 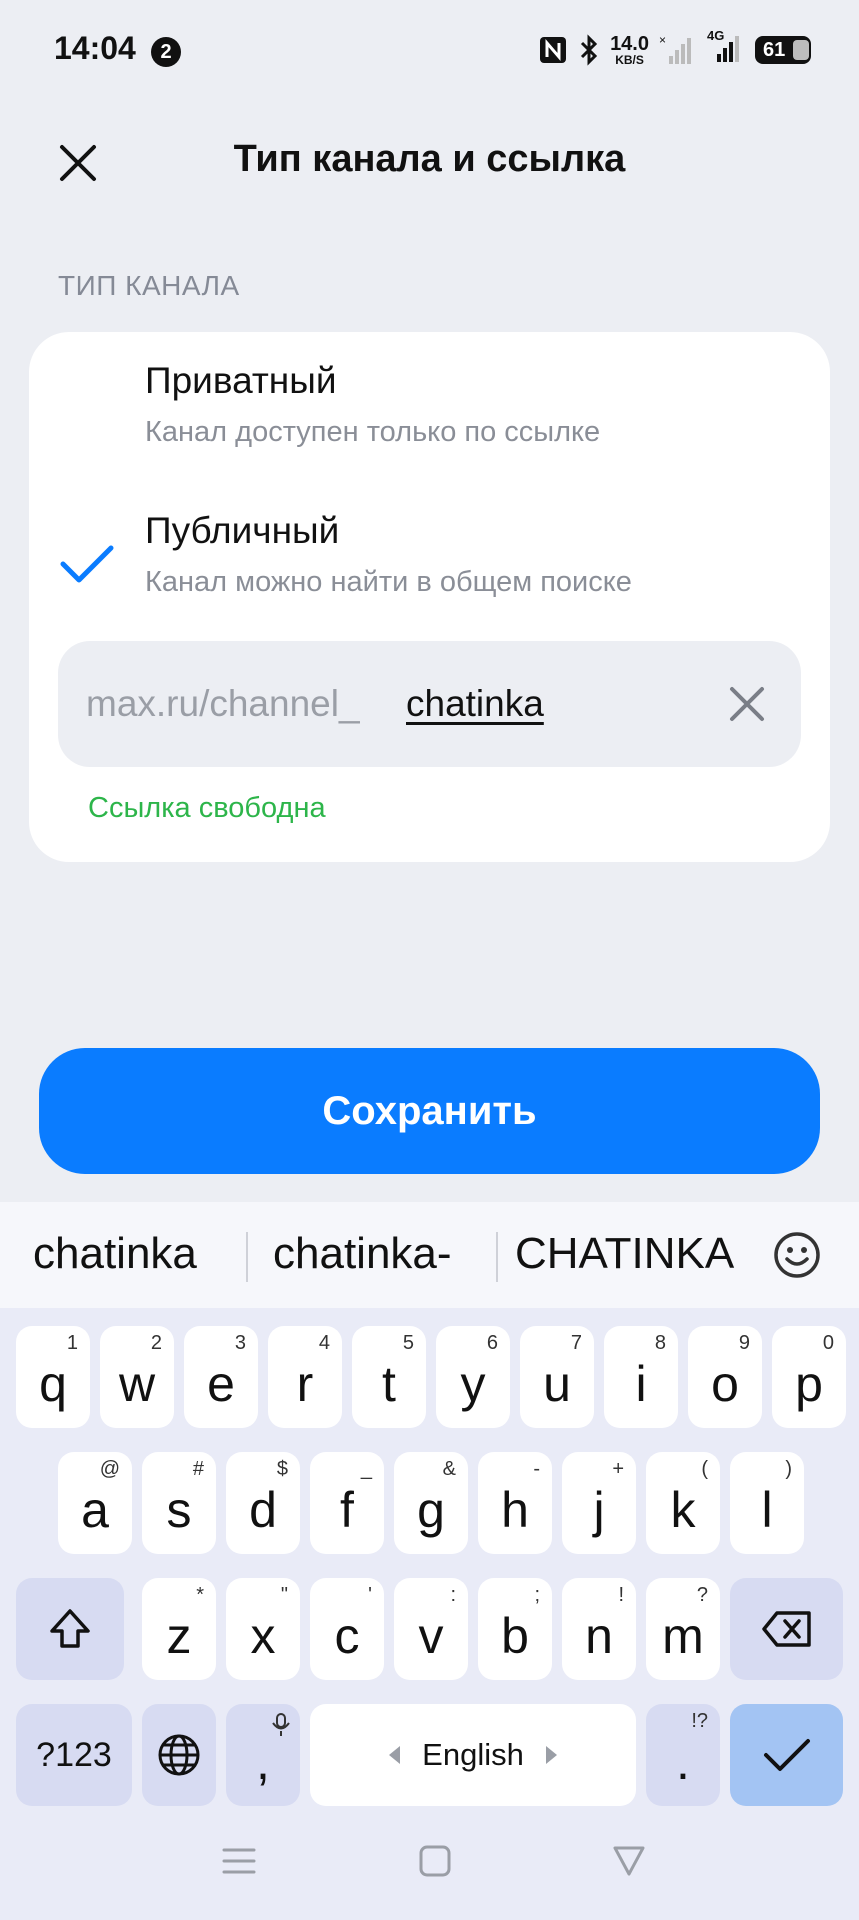 What do you see at coordinates (683, 1755) in the screenshot?
I see `period-key: !? .` at bounding box center [683, 1755].